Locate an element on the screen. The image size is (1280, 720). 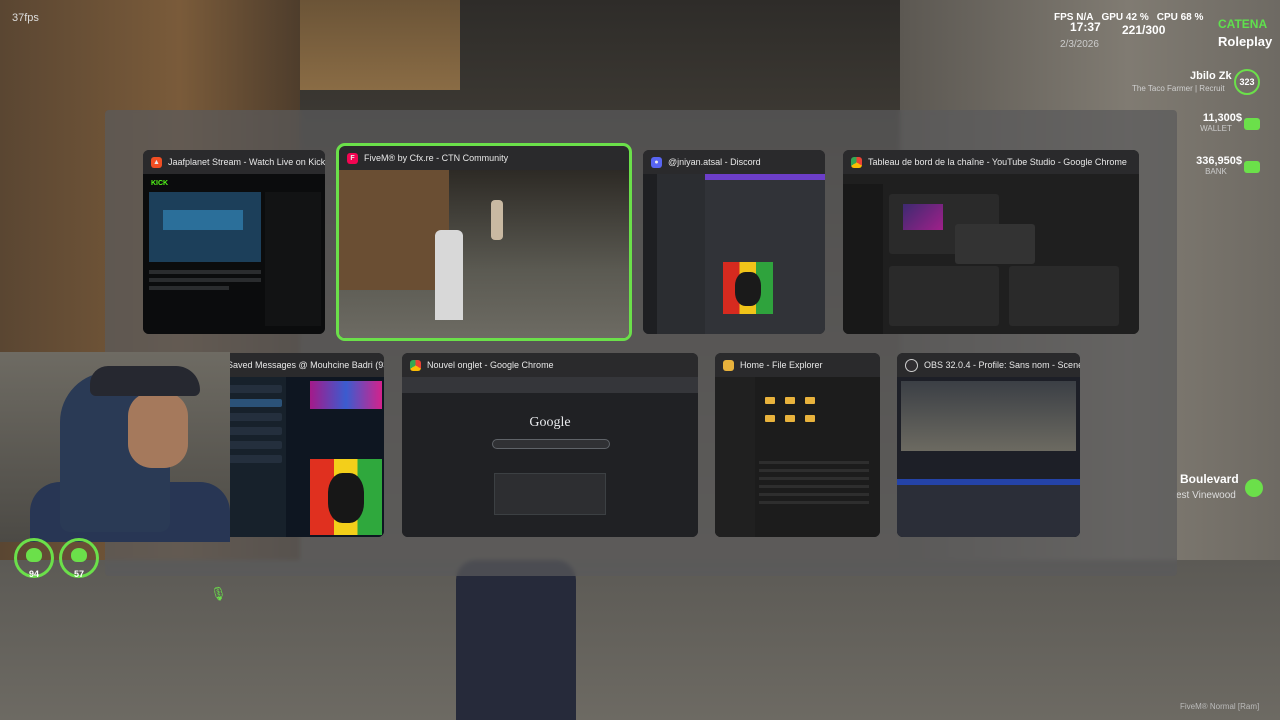
wallet-display: 11,300$ WALLET is located at coordinates (1216, 122).